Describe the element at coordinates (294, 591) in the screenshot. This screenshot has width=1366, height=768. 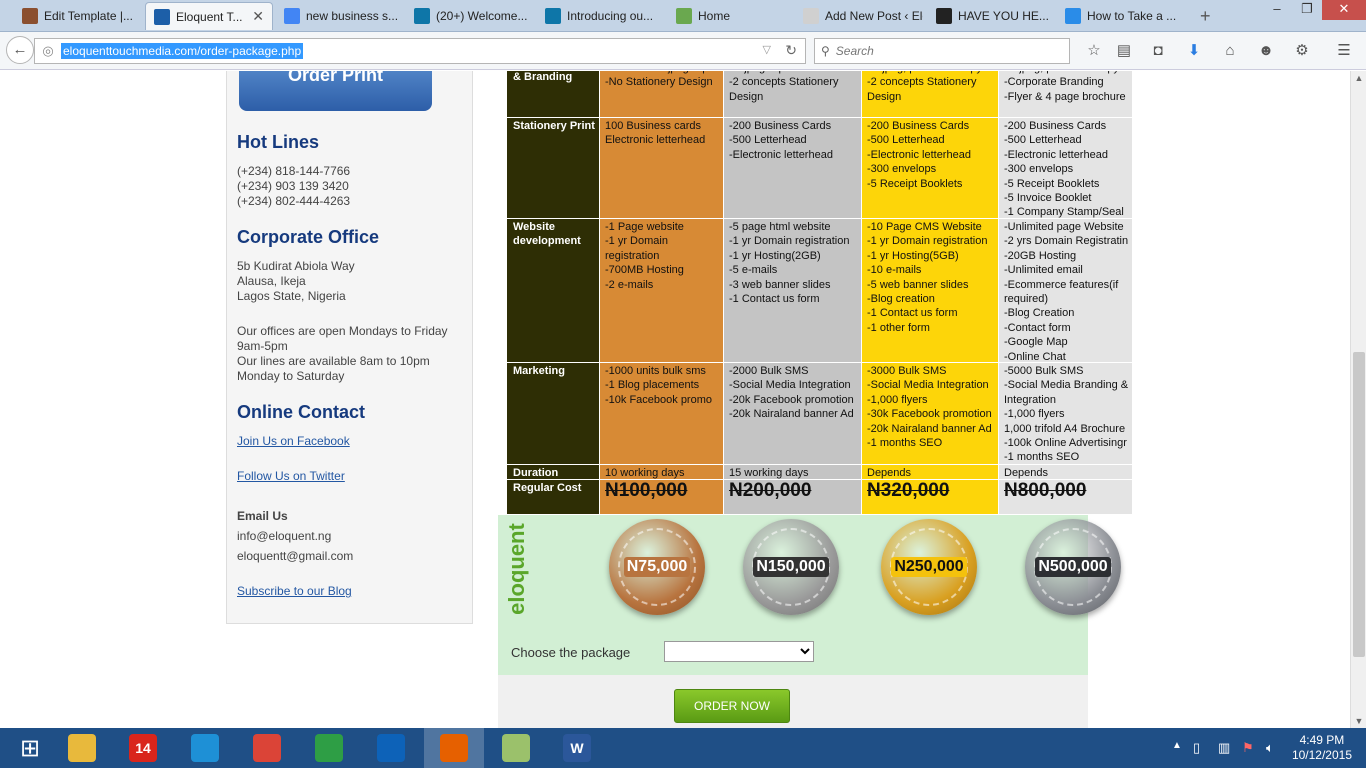
I see `blog-link: Subscribe to our Blog` at that location.